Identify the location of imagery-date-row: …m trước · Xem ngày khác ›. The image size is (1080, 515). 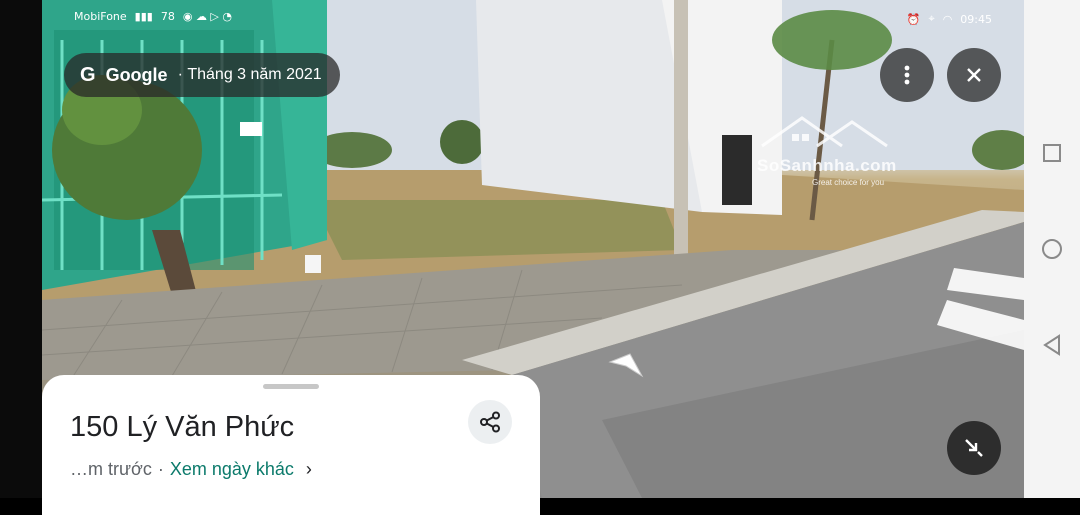
(191, 469).